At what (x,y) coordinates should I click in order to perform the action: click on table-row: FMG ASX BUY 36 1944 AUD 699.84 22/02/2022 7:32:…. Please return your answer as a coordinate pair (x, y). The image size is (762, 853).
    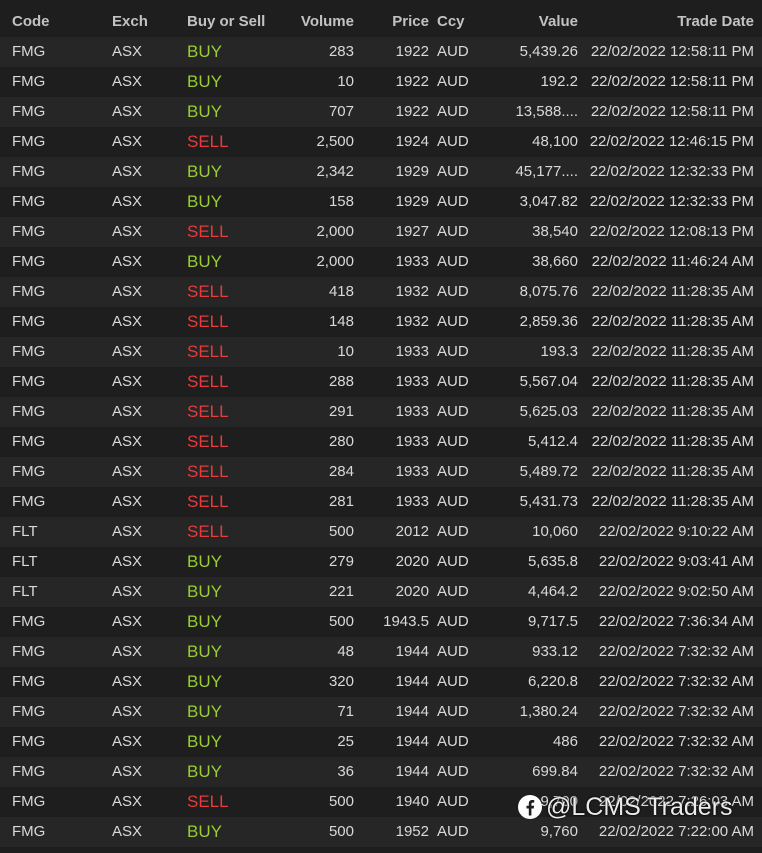
    Looking at the image, I should click on (381, 772).